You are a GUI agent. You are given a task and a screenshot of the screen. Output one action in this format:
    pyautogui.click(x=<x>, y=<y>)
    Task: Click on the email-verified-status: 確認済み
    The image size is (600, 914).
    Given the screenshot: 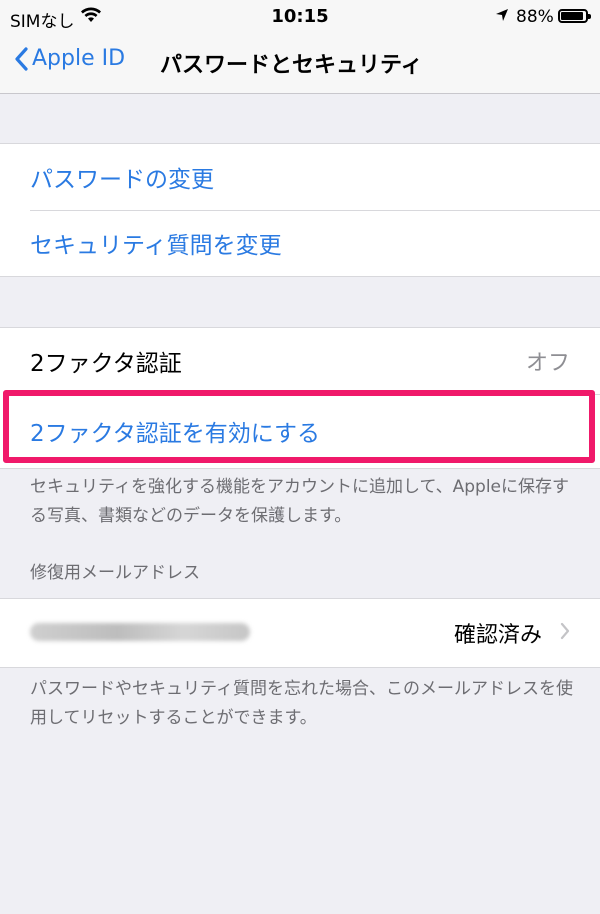 What is the action you would take?
    pyautogui.click(x=497, y=635)
    